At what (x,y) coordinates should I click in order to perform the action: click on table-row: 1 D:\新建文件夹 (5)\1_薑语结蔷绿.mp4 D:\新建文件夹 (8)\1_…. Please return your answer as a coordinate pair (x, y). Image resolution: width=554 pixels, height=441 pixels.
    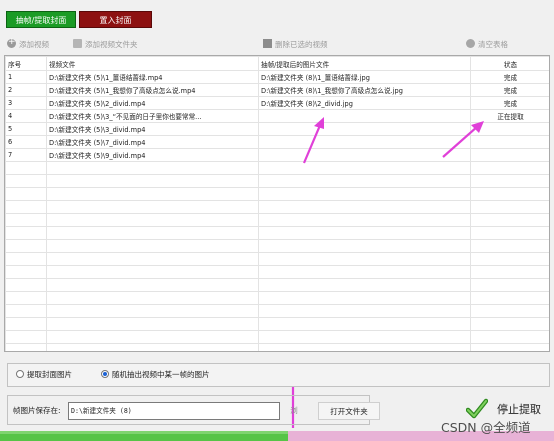
    Looking at the image, I should click on (277, 77).